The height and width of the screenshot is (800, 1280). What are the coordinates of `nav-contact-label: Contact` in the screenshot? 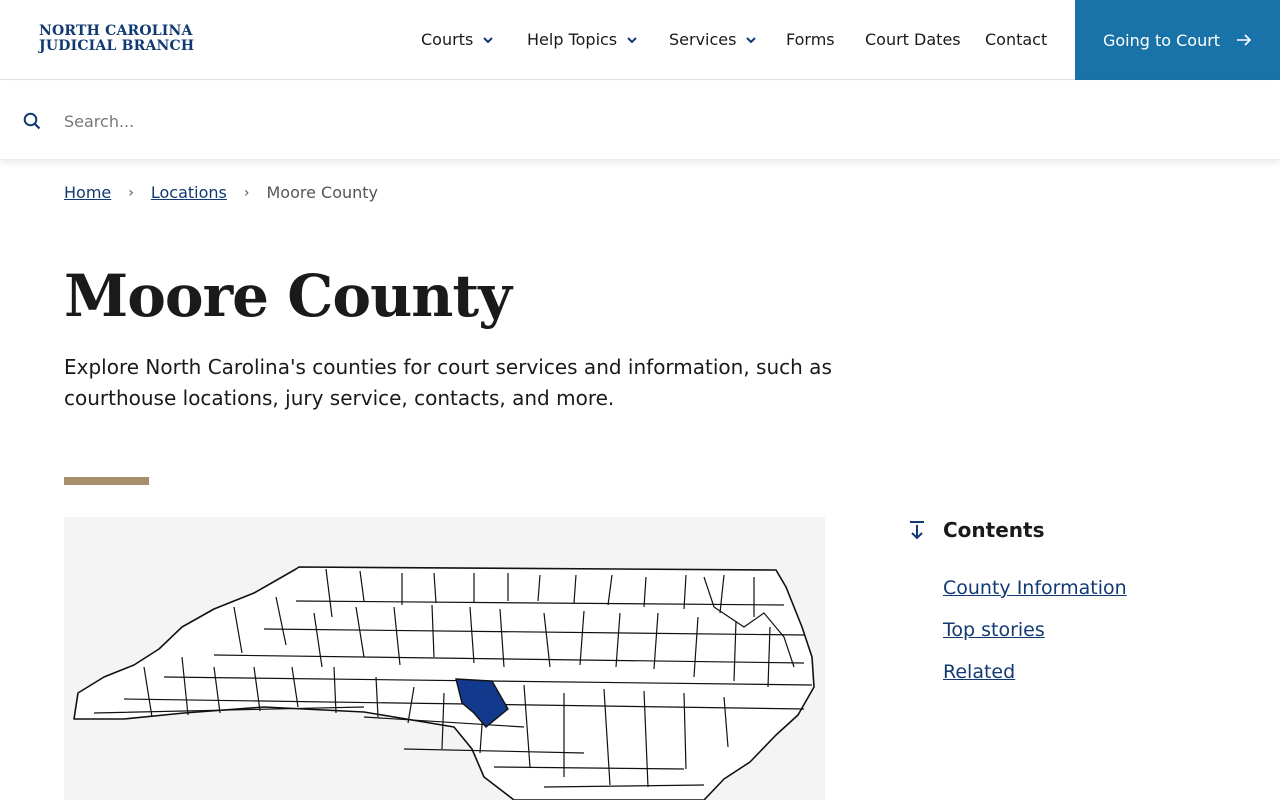 It's located at (1016, 39).